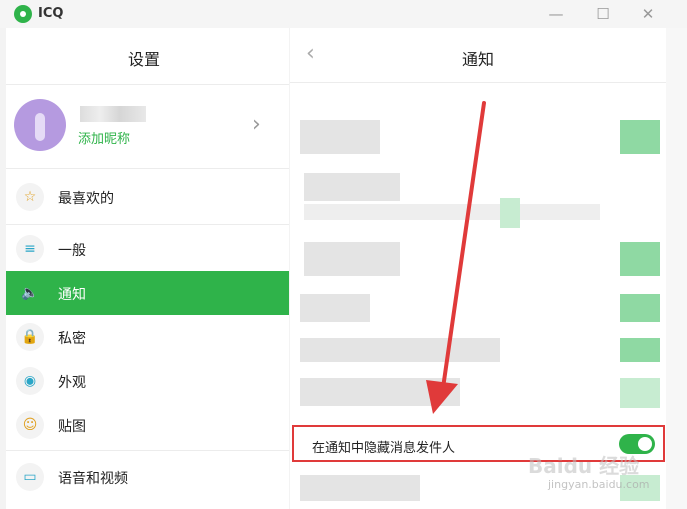 This screenshot has width=687, height=509. What do you see at coordinates (23, 14) in the screenshot?
I see `icq-logo-icon` at bounding box center [23, 14].